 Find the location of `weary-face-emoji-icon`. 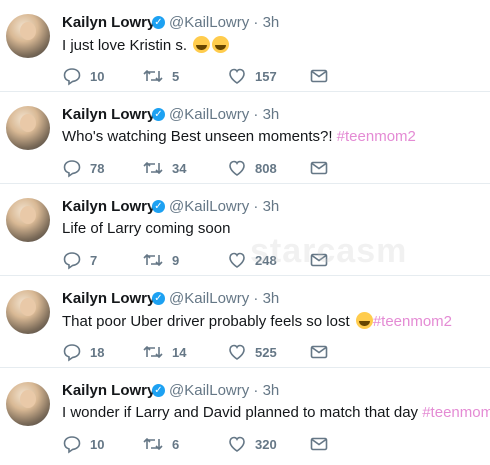

weary-face-emoji-icon is located at coordinates (202, 44).